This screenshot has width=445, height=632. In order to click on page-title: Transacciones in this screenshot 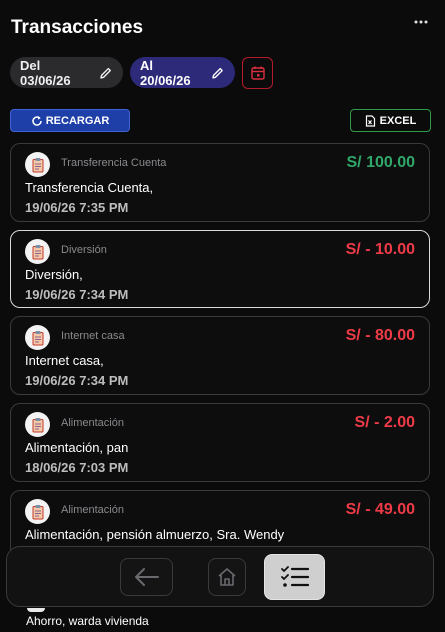, I will do `click(77, 27)`.